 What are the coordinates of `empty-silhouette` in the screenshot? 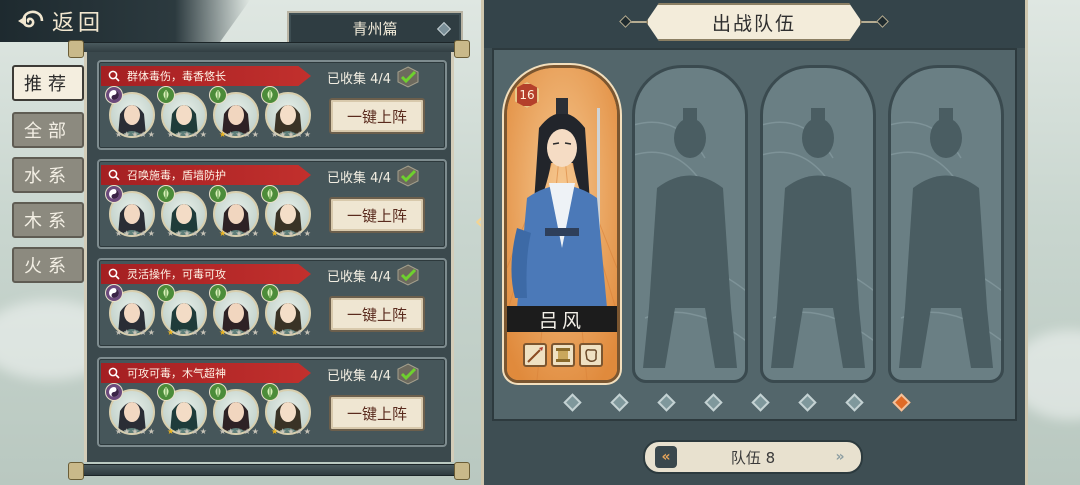 It's located at (946, 238).